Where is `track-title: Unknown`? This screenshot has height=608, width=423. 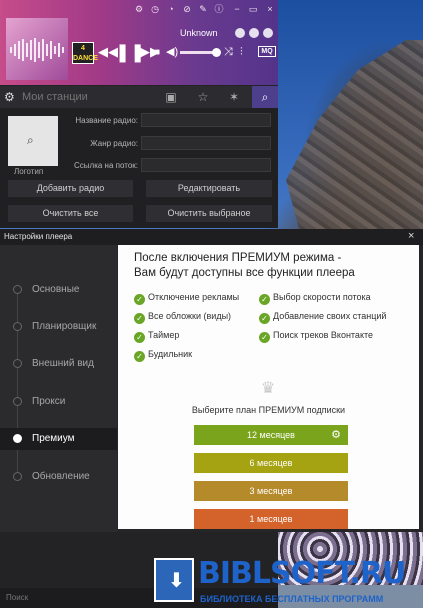
track-title: Unknown is located at coordinates (199, 33).